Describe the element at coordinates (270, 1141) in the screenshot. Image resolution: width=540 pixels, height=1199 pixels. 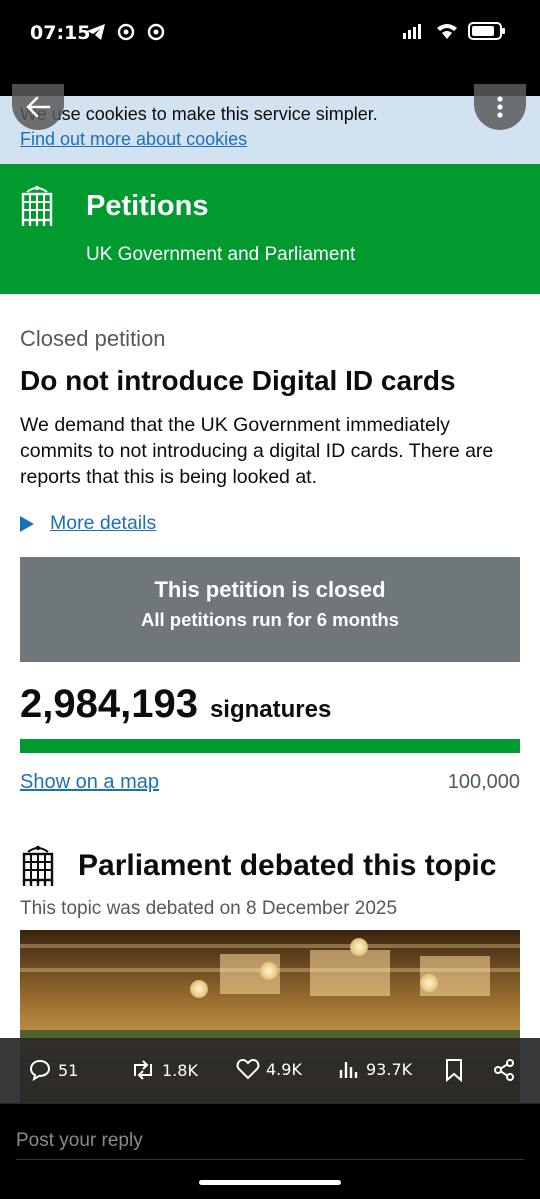
I see `reply-input` at that location.